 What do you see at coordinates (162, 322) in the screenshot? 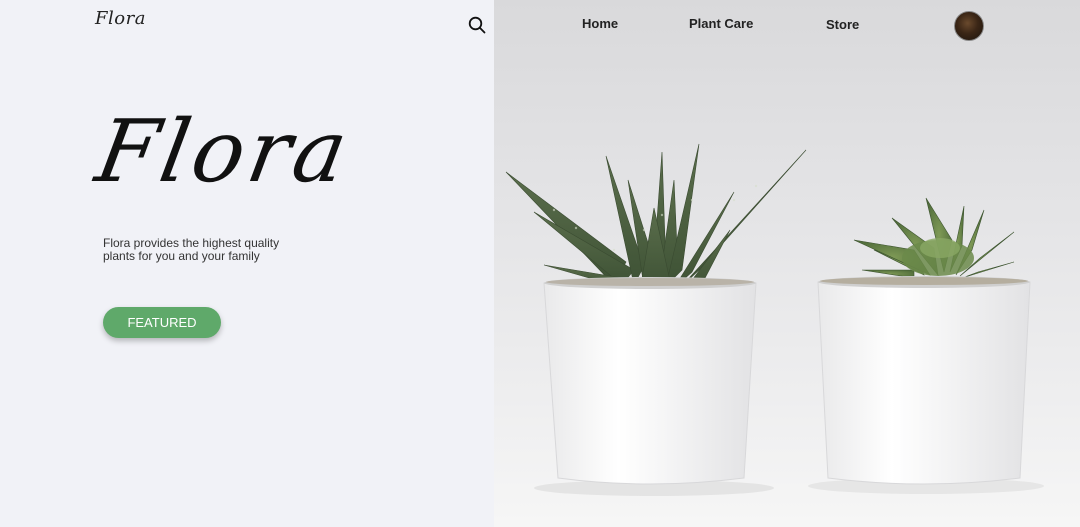
I see `featured-button: FEATURED` at bounding box center [162, 322].